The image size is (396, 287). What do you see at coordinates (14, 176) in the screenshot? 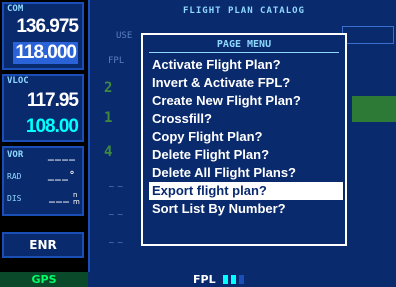
I see `rad-label: RAD` at bounding box center [14, 176].